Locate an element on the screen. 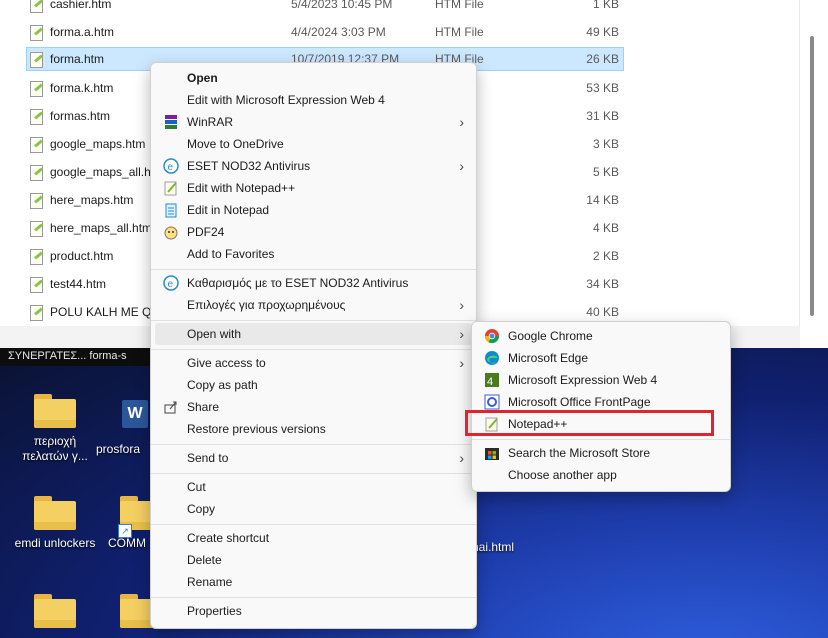  chrome-icon is located at coordinates (492, 336).